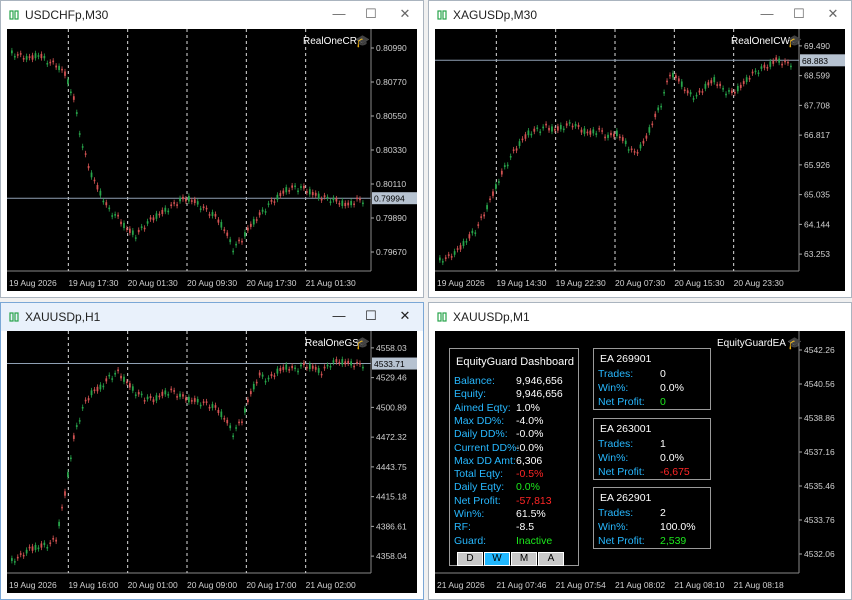 Image resolution: width=852 pixels, height=600 pixels. Describe the element at coordinates (497, 559) in the screenshot. I see `timeframe-button-w: W` at that location.